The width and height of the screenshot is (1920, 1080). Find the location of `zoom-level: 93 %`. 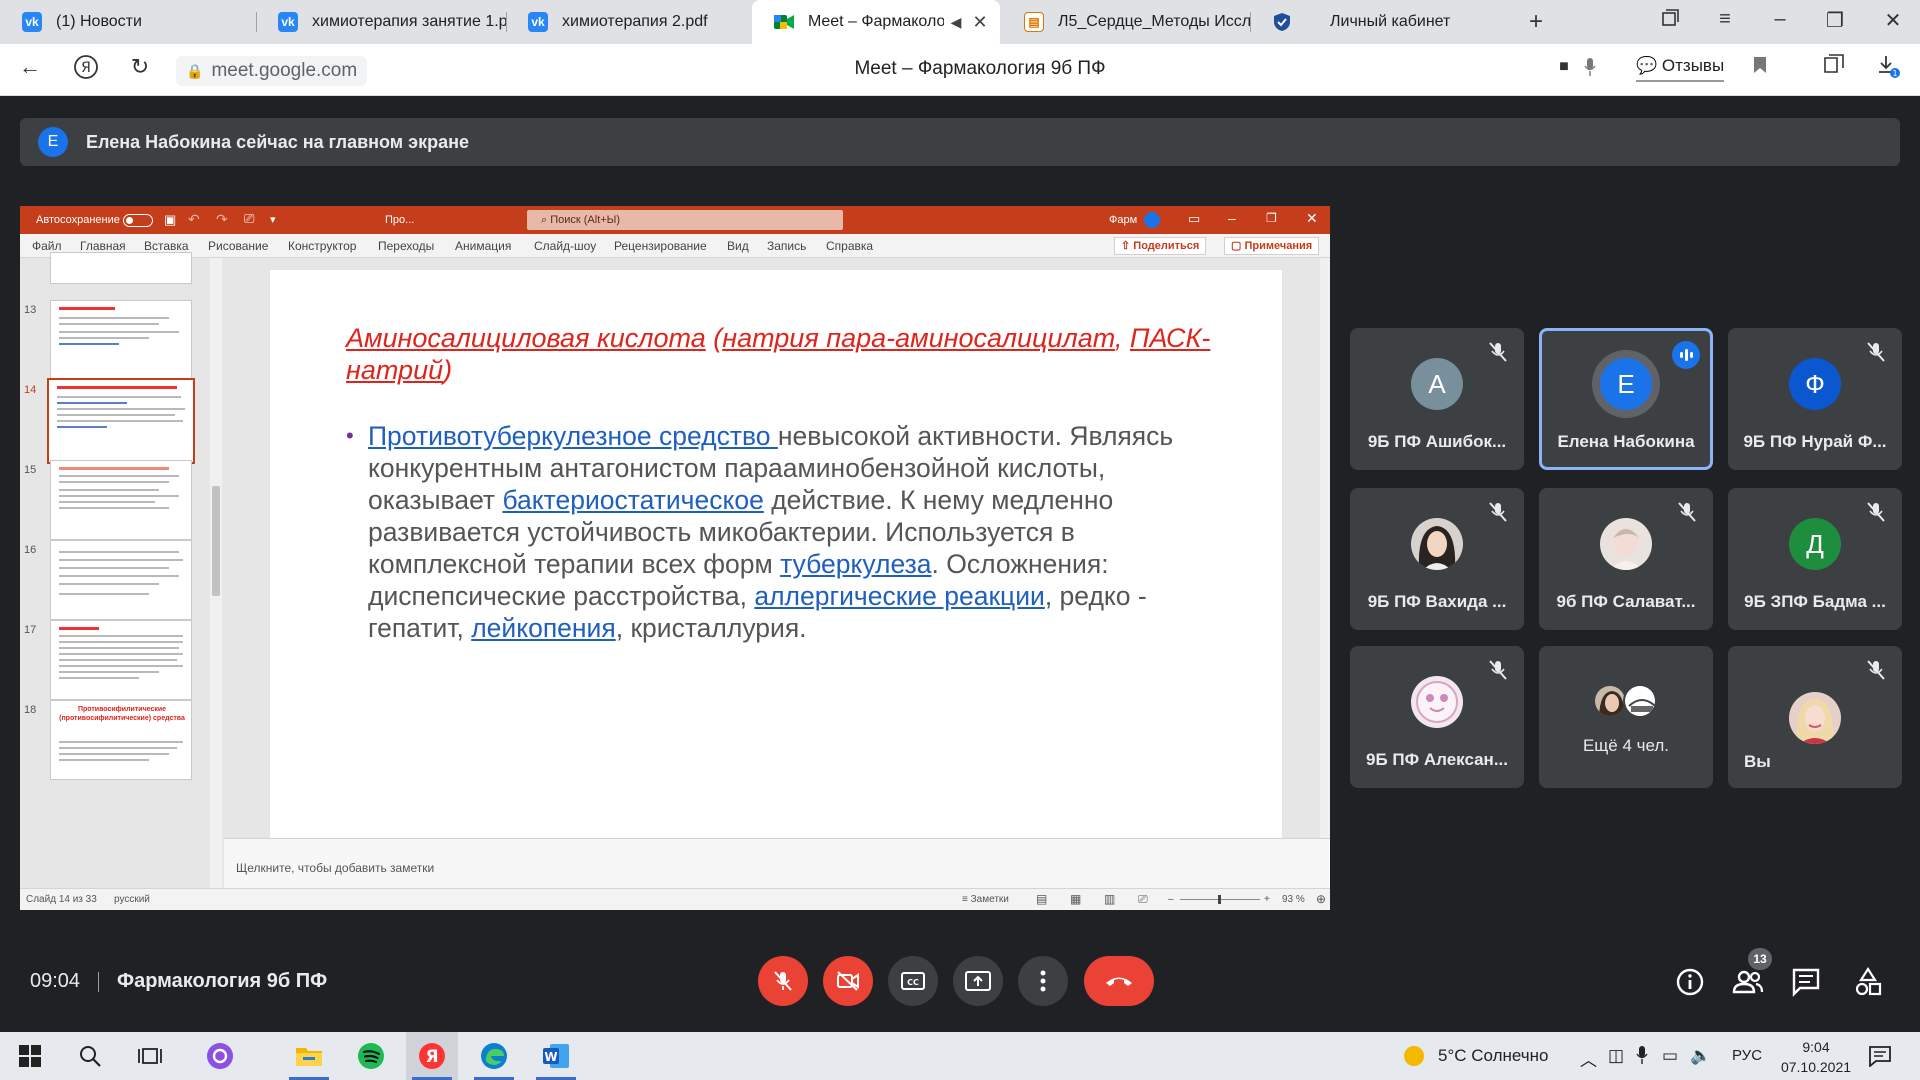

zoom-level: 93 % is located at coordinates (1293, 899).